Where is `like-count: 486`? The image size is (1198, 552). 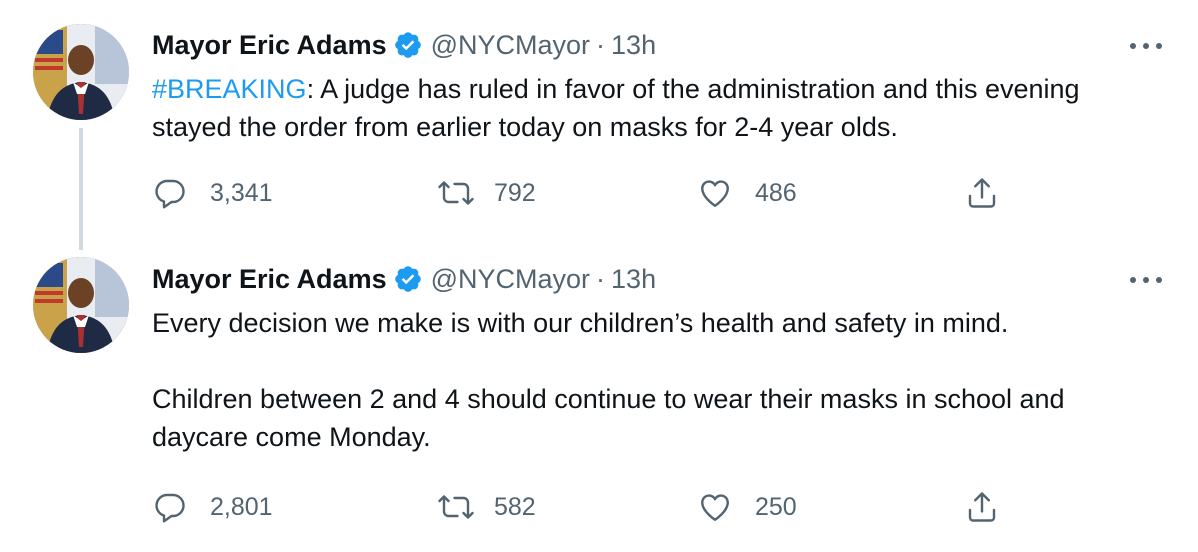 like-count: 486 is located at coordinates (776, 192).